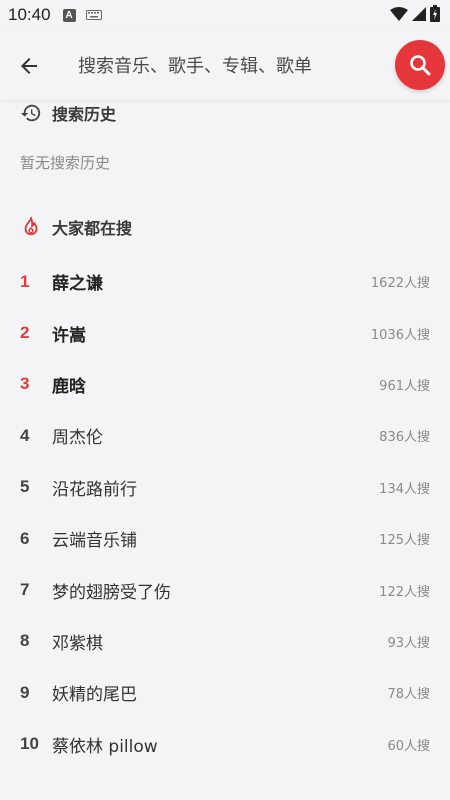 The image size is (450, 800). What do you see at coordinates (404, 386) in the screenshot?
I see `hot-count: 961人搜` at bounding box center [404, 386].